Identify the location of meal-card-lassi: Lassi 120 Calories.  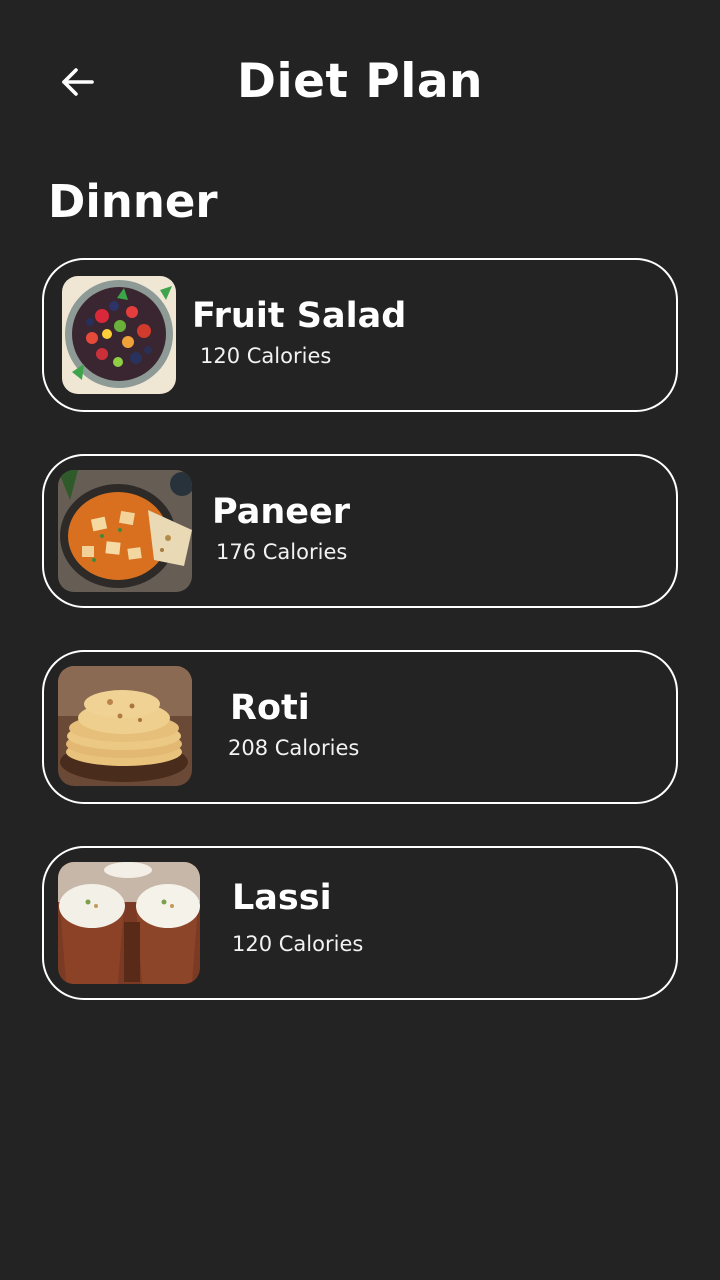
(360, 923).